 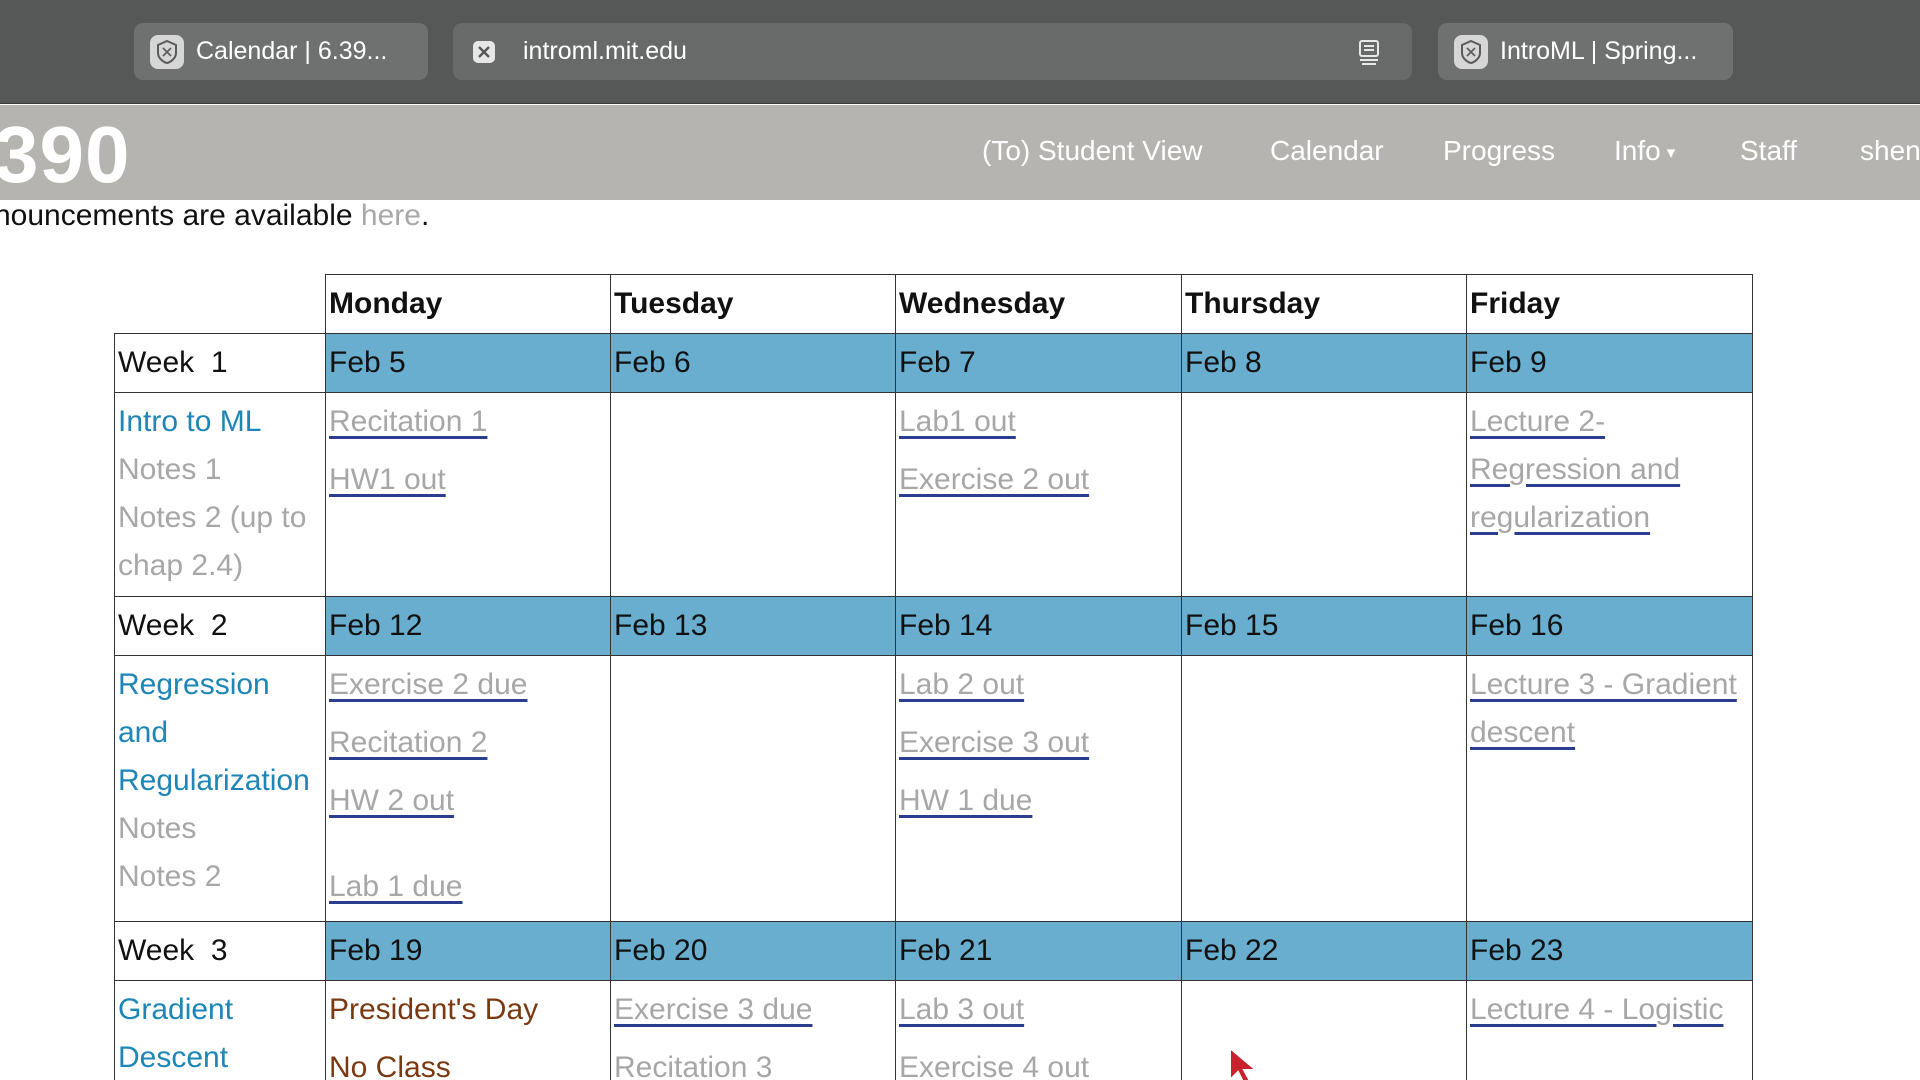 What do you see at coordinates (468, 685) in the screenshot?
I see `exercise-link: Exercise 2 due` at bounding box center [468, 685].